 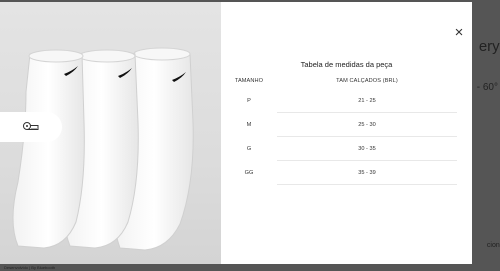 I want to click on size-guide-toggle-button, so click(x=31, y=127).